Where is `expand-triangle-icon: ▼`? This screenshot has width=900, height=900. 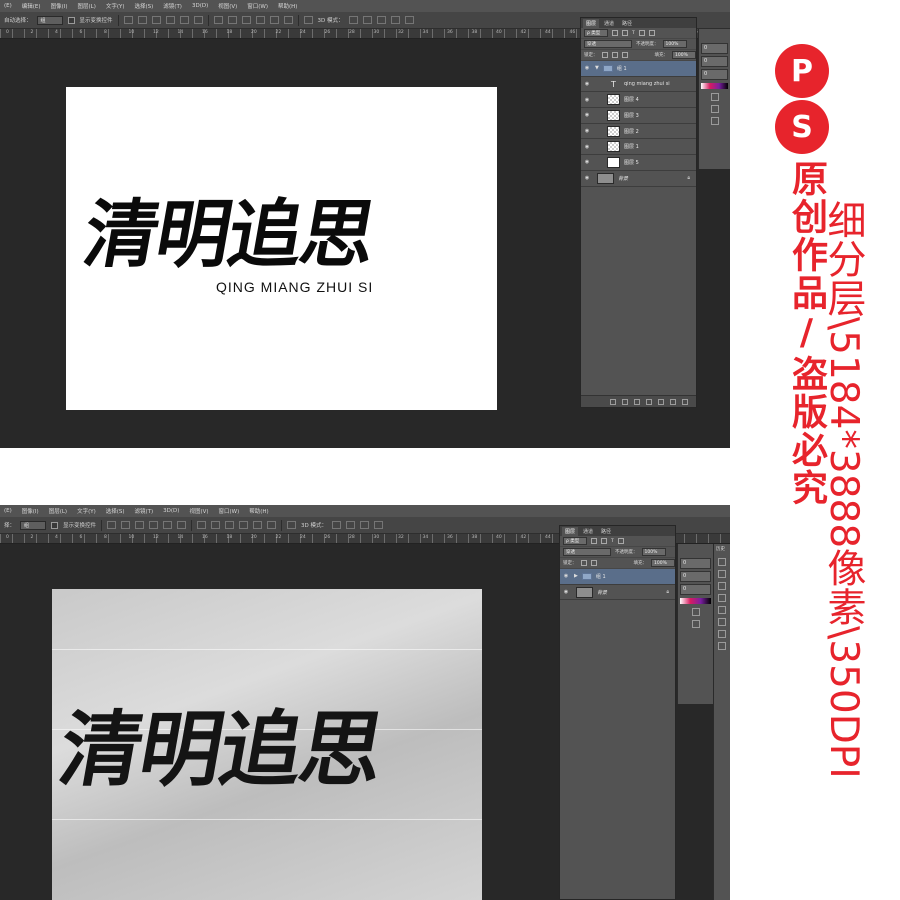 expand-triangle-icon: ▼ is located at coordinates (597, 68).